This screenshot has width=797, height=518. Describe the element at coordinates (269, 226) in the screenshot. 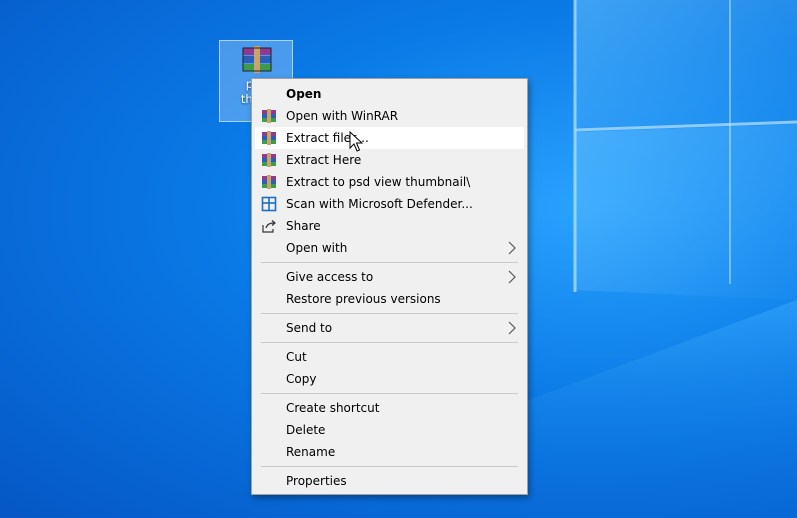

I see `share-icon` at that location.